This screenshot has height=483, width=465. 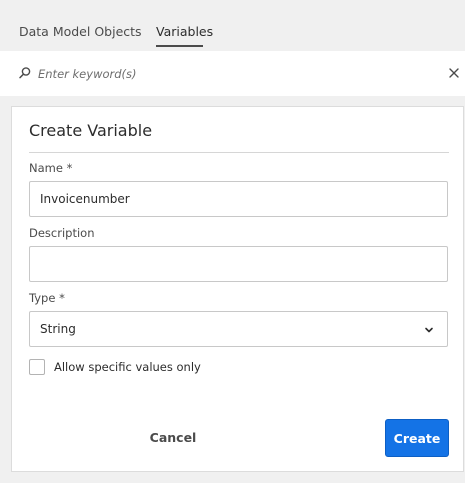 What do you see at coordinates (80, 31) in the screenshot?
I see `tab-data-model-objects: Data Model Objects` at bounding box center [80, 31].